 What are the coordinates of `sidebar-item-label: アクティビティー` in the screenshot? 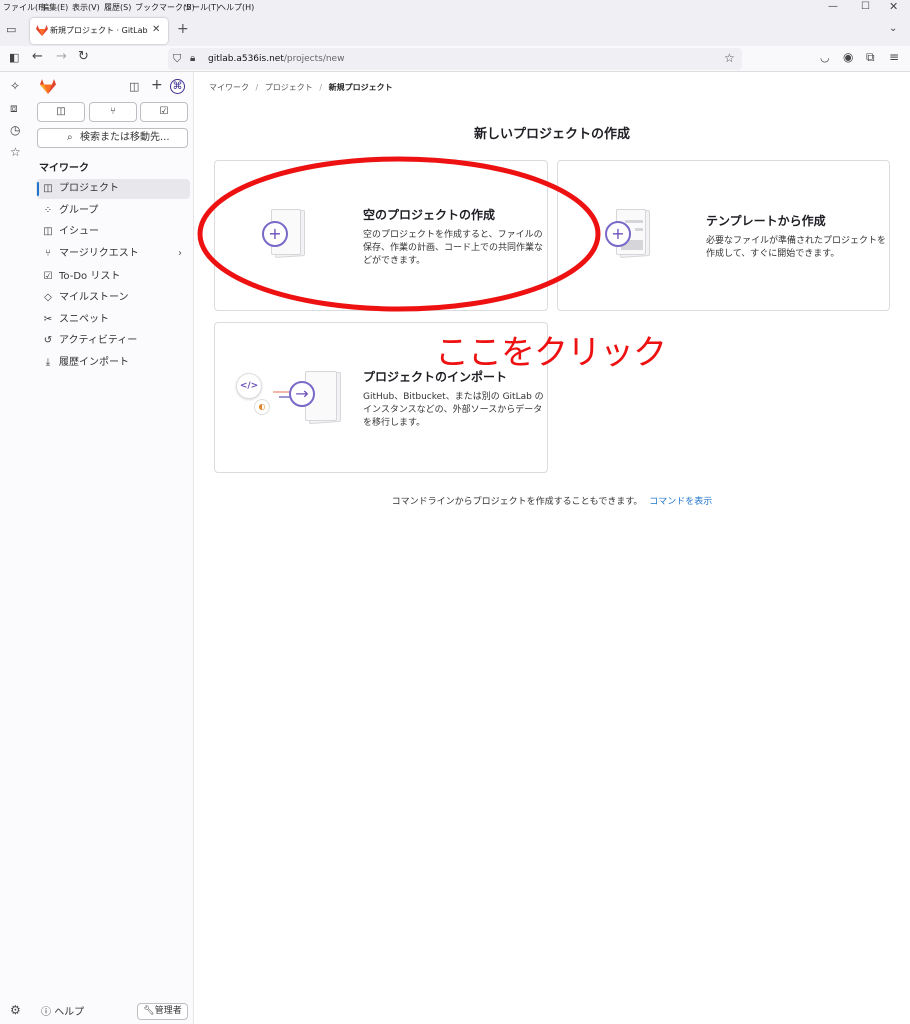 It's located at (98, 340).